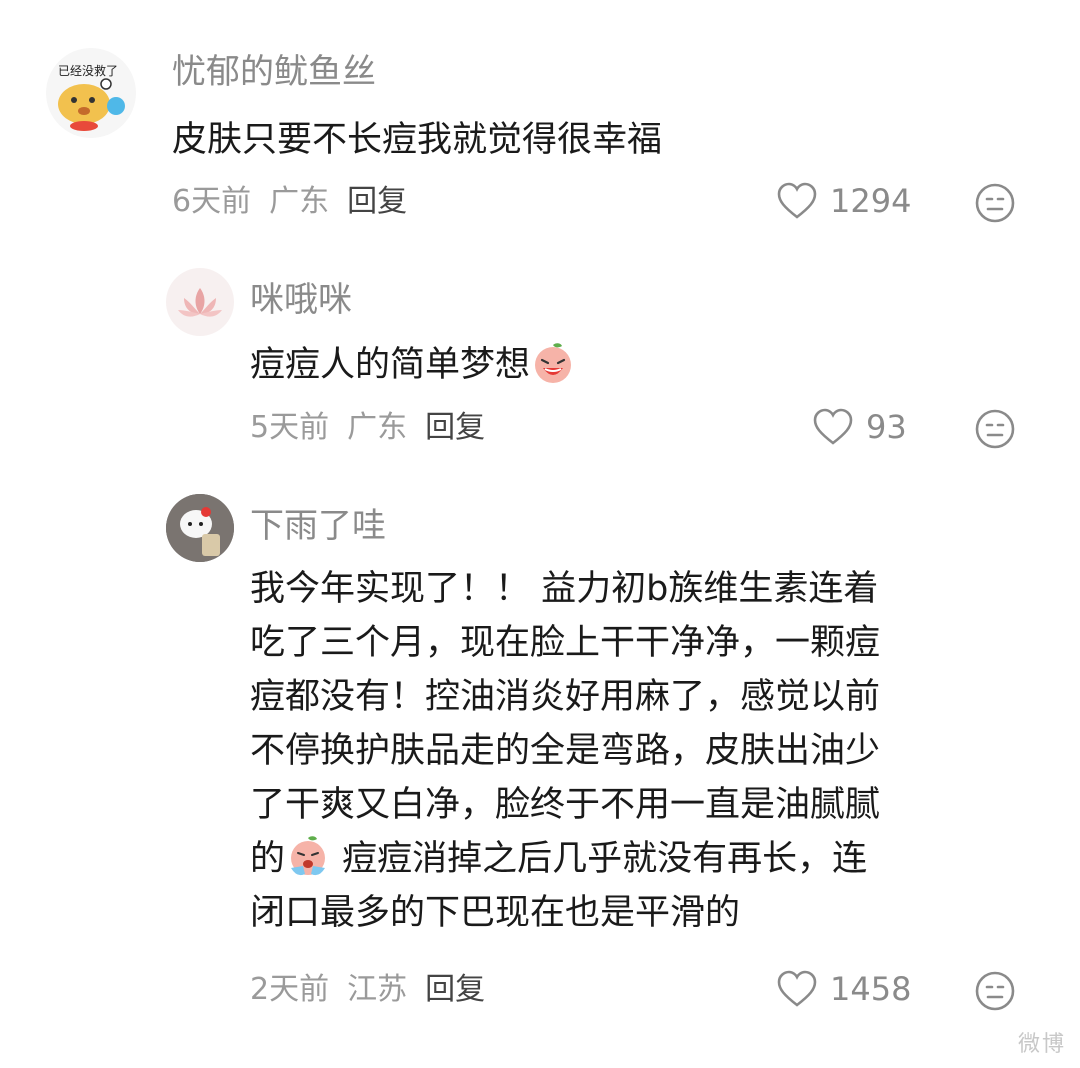  Describe the element at coordinates (290, 989) in the screenshot. I see `comment-time: 2天前` at that location.